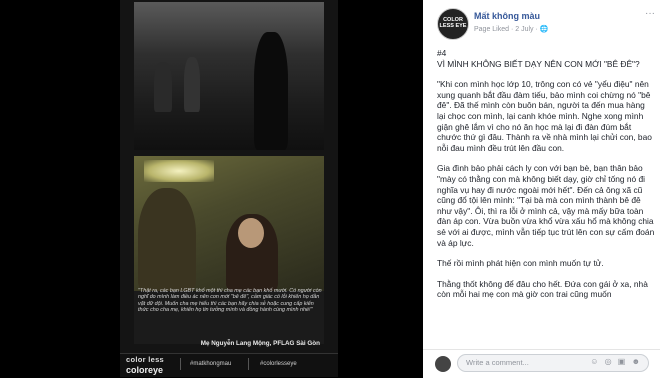  I want to click on comment-emoji-icons: ☺ ◎ ▣ ☻, so click(616, 361).